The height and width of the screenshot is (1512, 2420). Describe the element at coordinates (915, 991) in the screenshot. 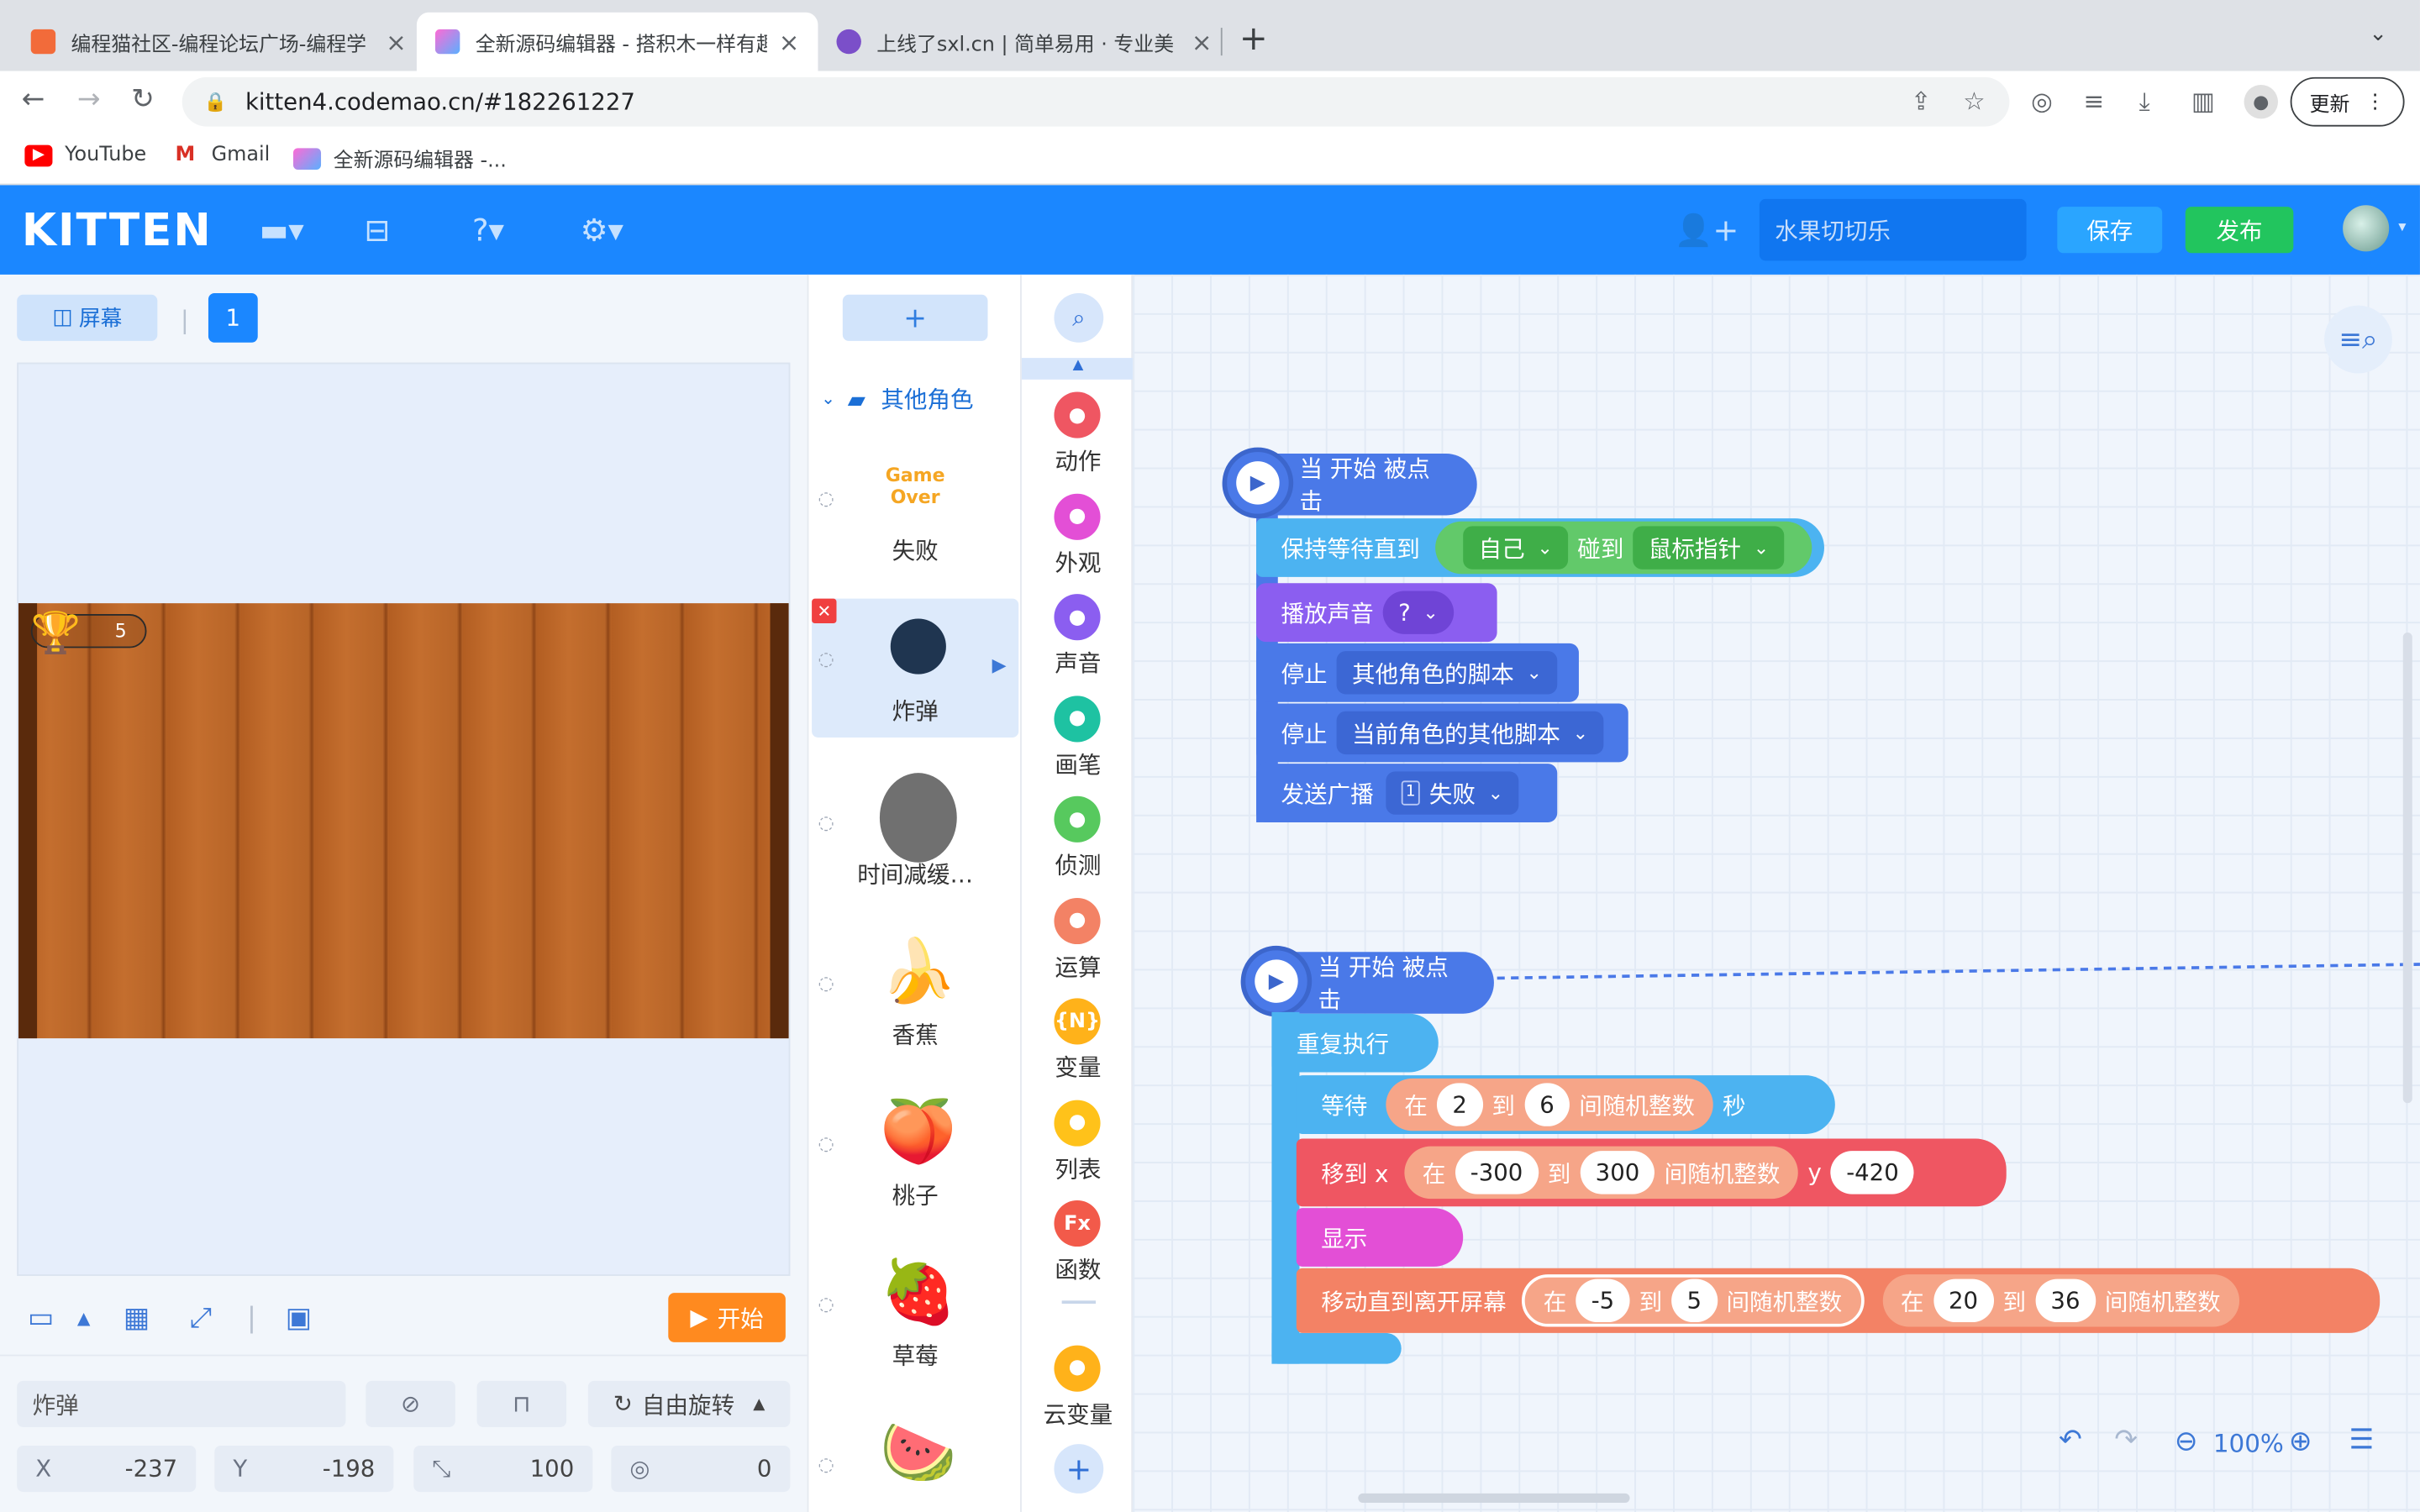

I see `sprite-item: ◌ 🍌 香蕉` at that location.